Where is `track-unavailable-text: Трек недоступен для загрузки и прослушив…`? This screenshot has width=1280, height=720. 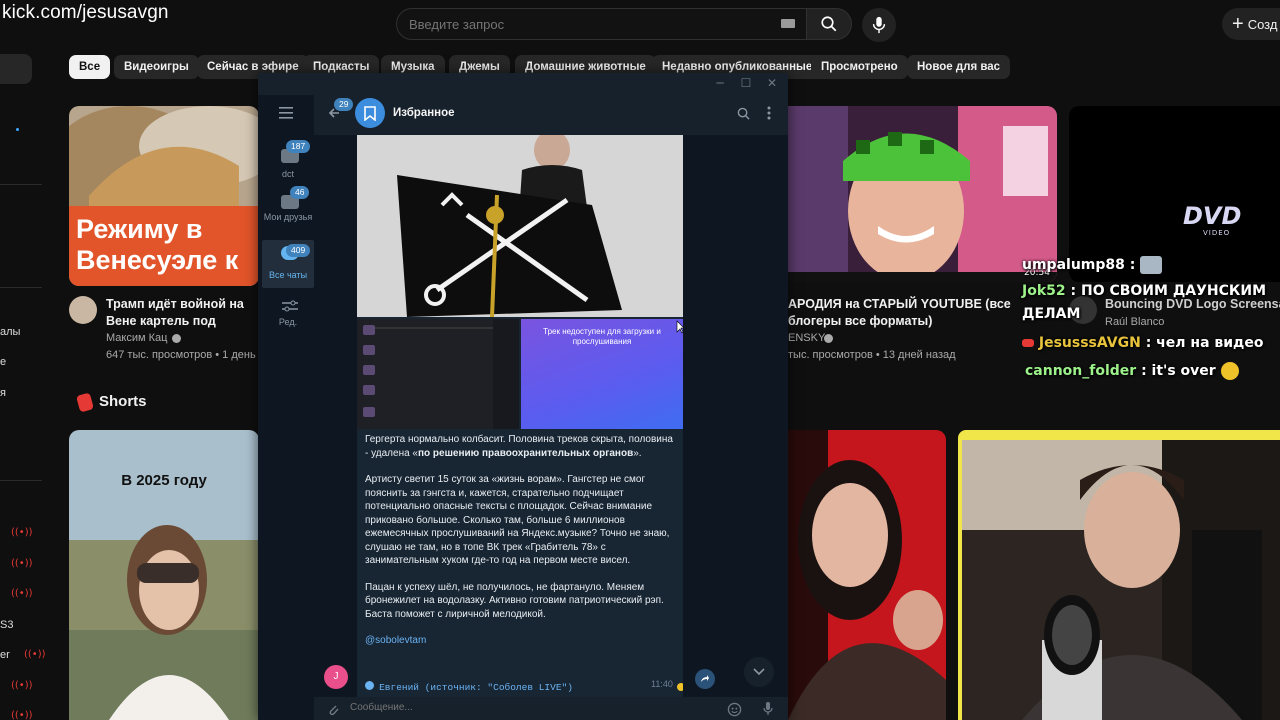
track-unavailable-text: Трек недоступен для загрузки и прослушив… is located at coordinates (602, 336).